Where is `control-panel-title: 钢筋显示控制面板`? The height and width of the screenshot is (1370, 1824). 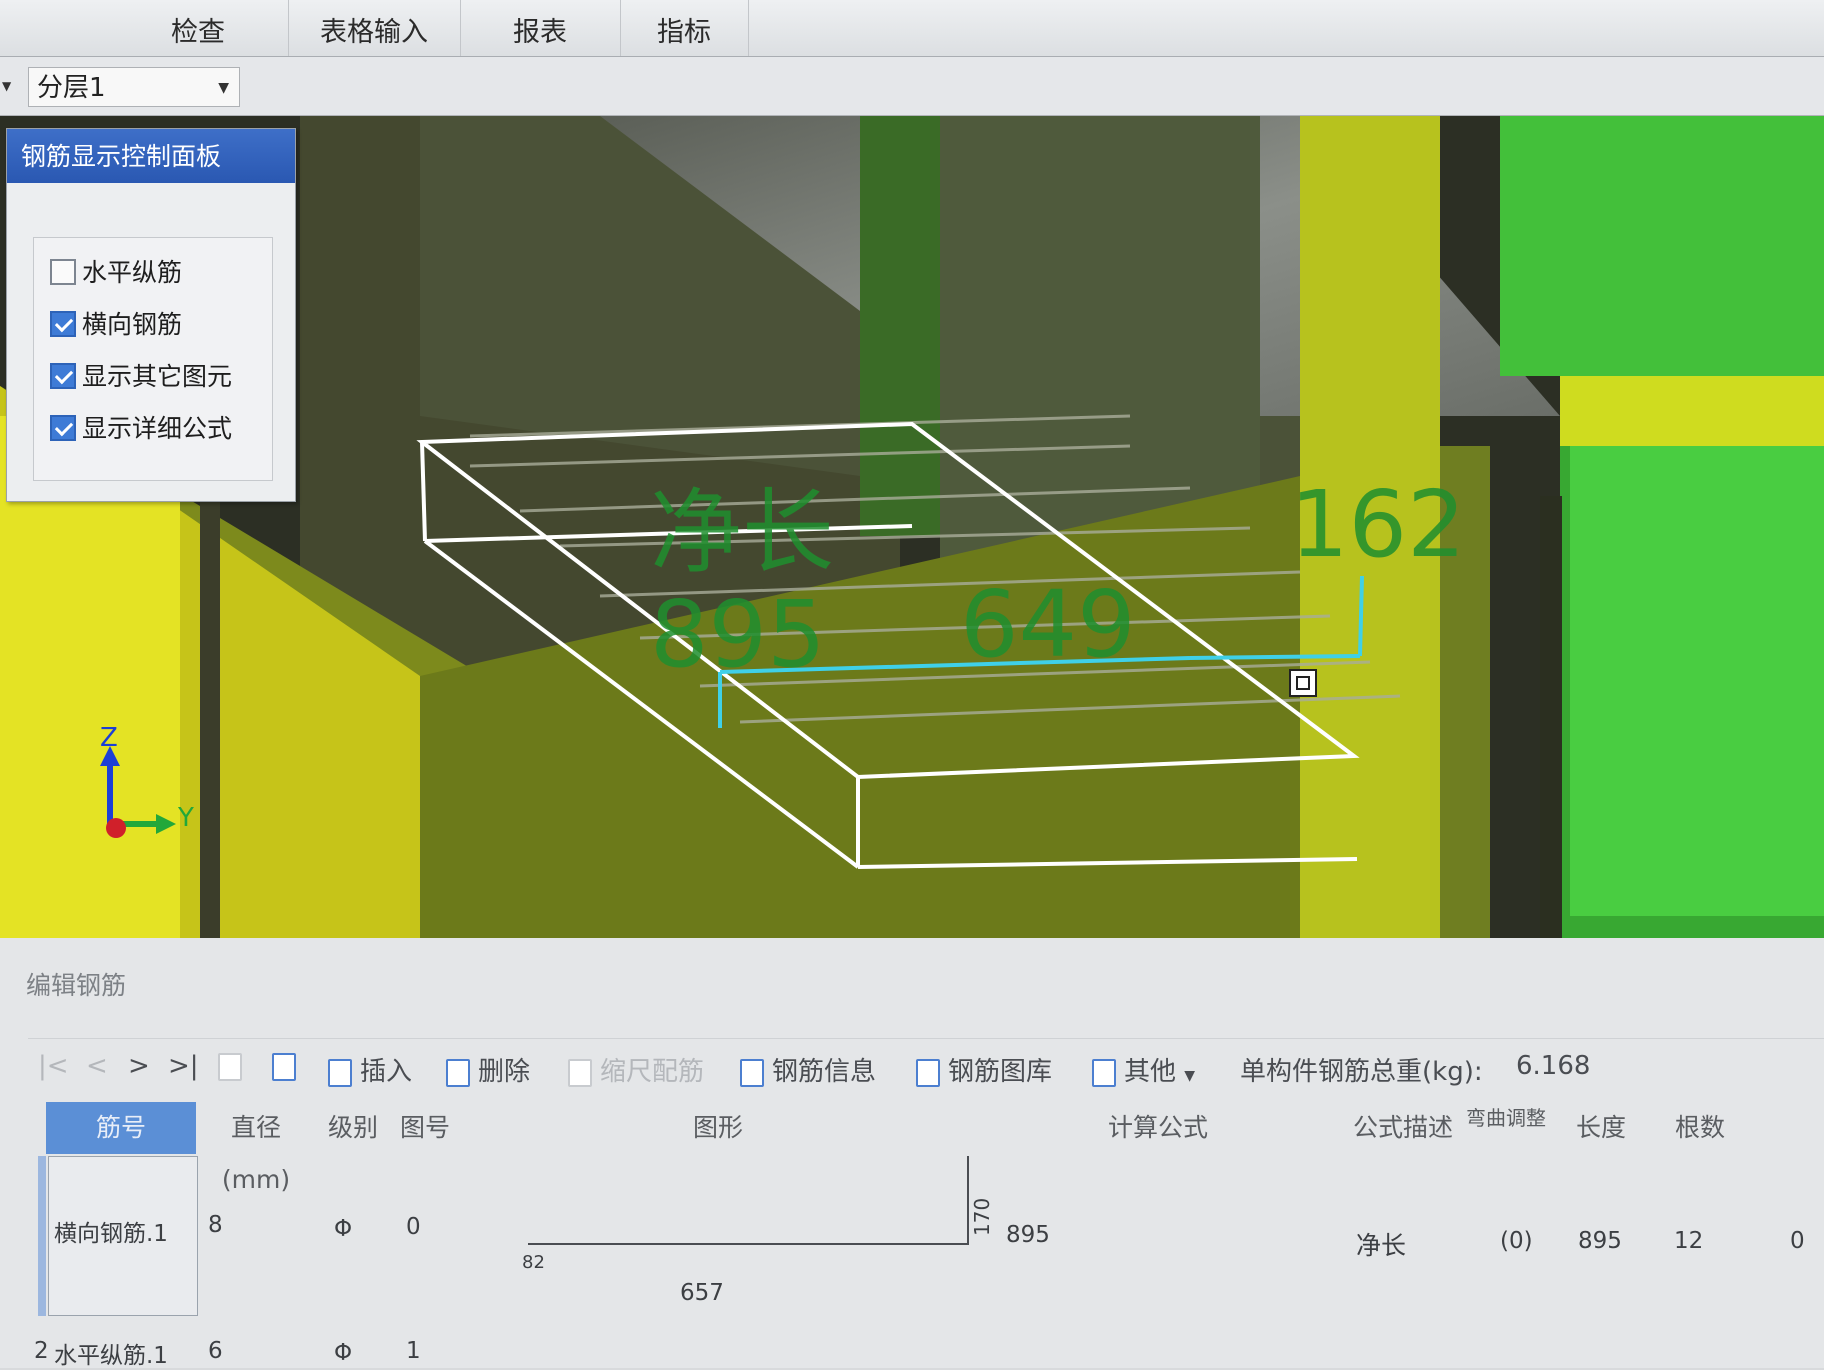 control-panel-title: 钢筋显示控制面板 is located at coordinates (151, 156).